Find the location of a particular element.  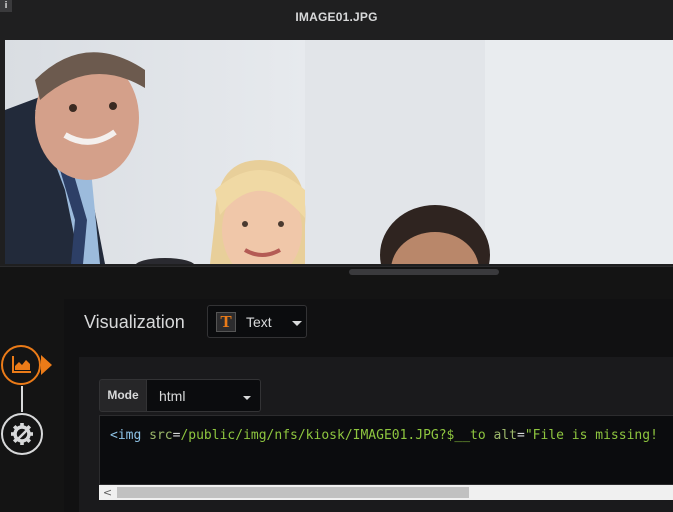

area-chart-icon is located at coordinates (21, 364).